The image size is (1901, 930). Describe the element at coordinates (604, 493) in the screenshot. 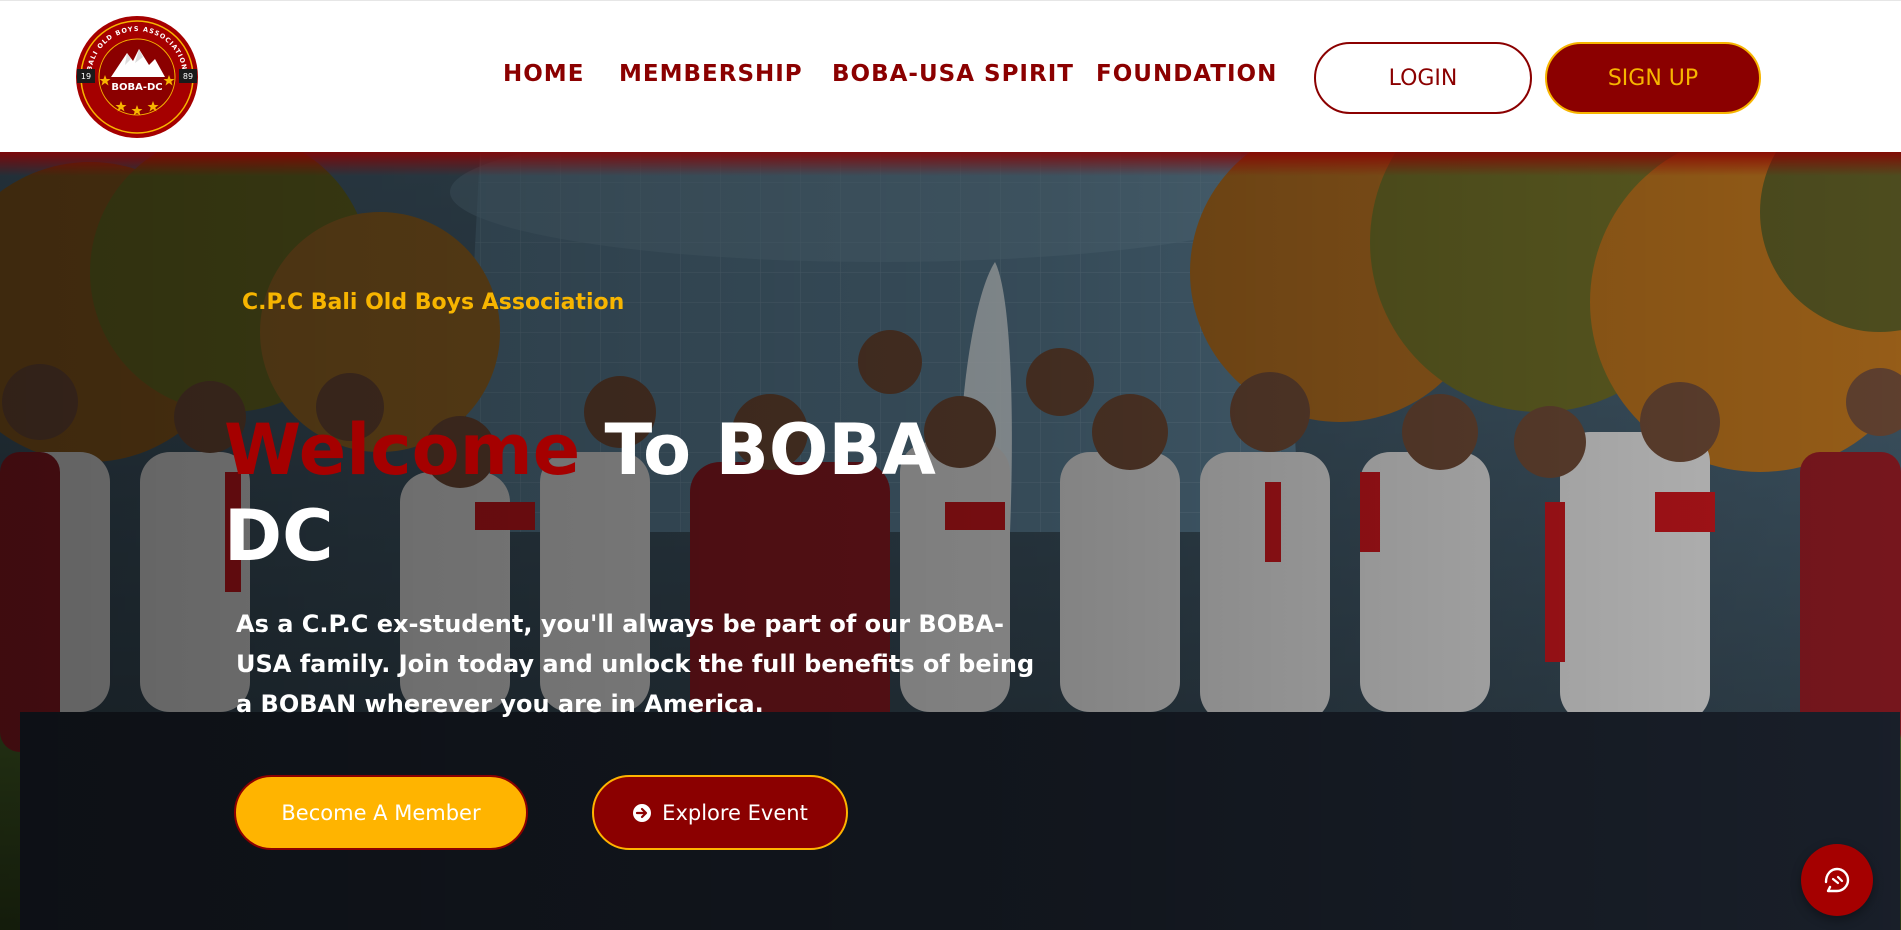

I see `hero-title: Welcome To BOBA DC` at that location.